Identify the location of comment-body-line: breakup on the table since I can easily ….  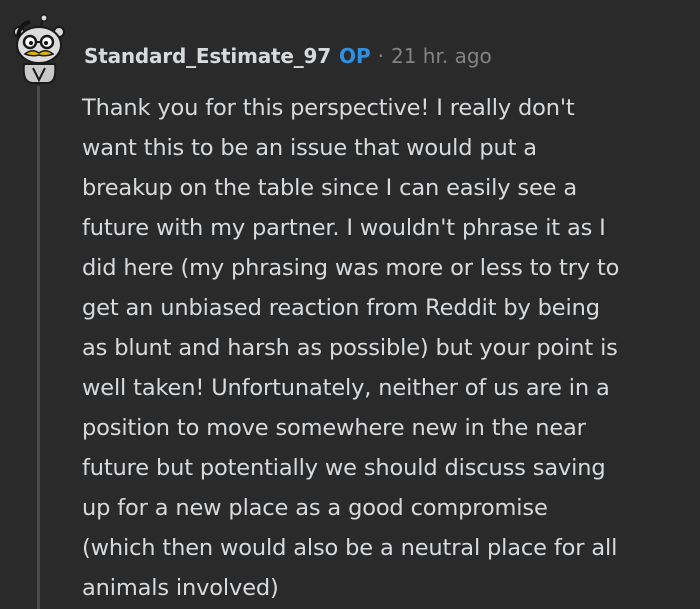
(329, 188).